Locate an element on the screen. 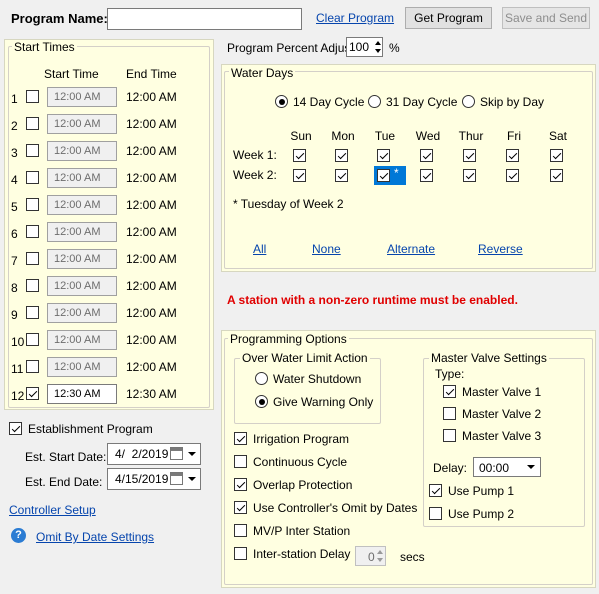  mv-delay-select: 00:00 is located at coordinates (507, 467).